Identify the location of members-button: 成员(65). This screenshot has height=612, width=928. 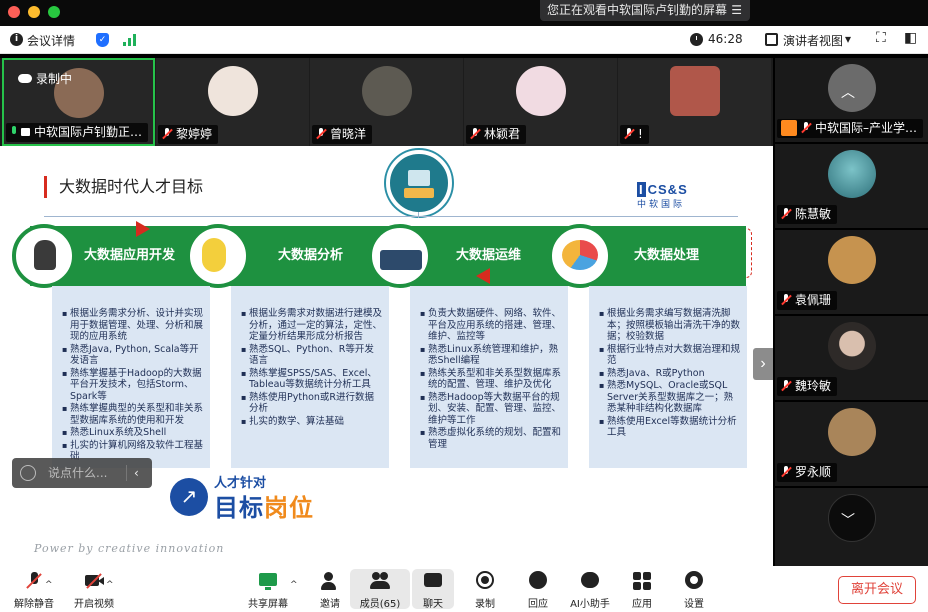
(380, 589).